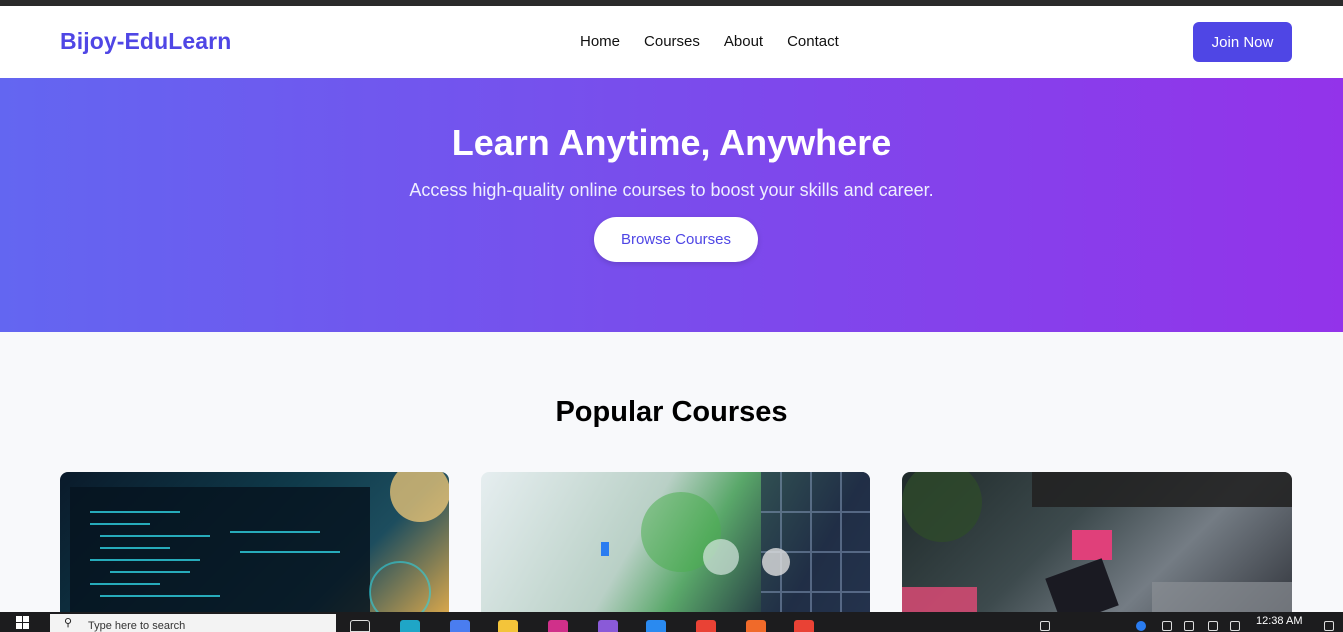 The width and height of the screenshot is (1343, 632). Describe the element at coordinates (656, 626) in the screenshot. I see `vscode-icon` at that location.